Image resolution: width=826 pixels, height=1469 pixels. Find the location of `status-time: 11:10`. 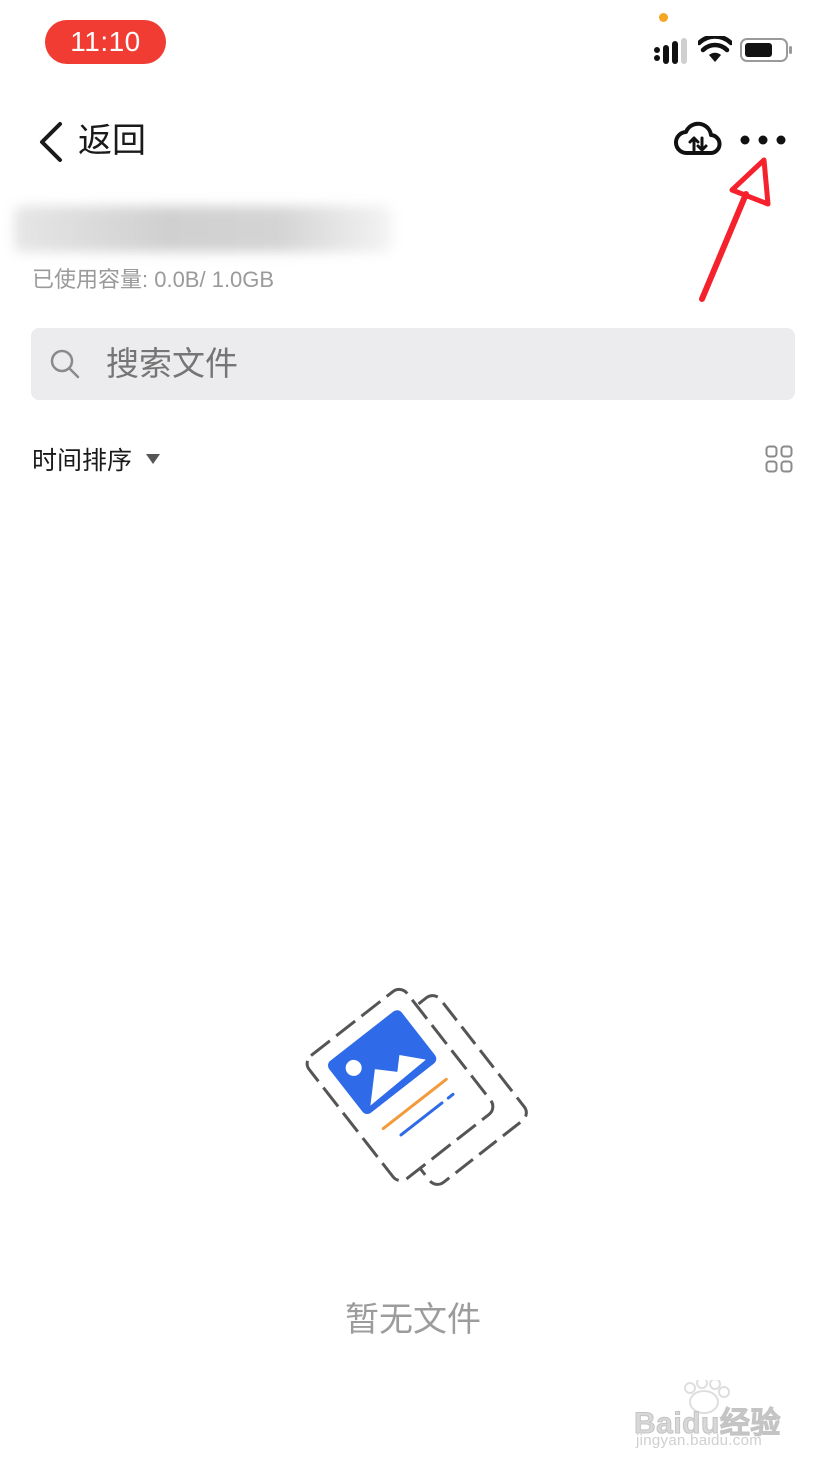

status-time: 11:10 is located at coordinates (105, 42).